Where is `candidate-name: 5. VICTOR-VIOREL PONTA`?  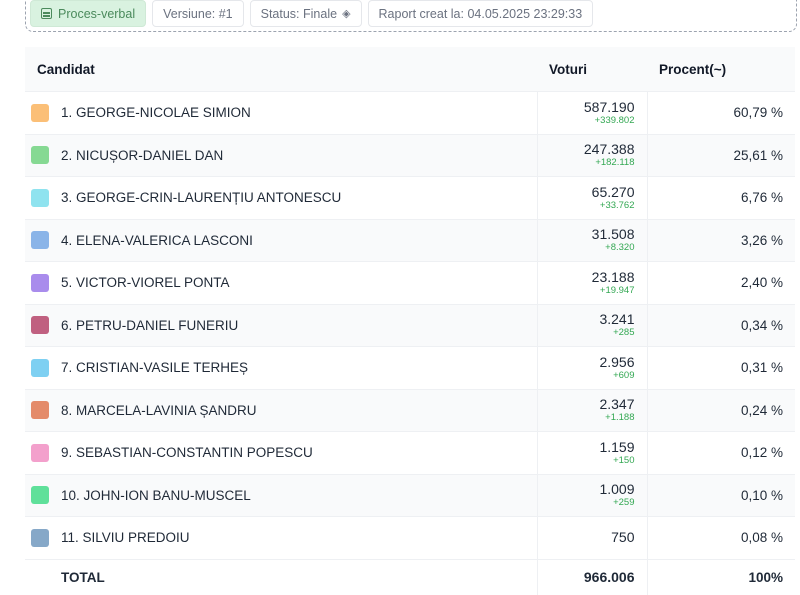 candidate-name: 5. VICTOR-VIOREL PONTA is located at coordinates (145, 283).